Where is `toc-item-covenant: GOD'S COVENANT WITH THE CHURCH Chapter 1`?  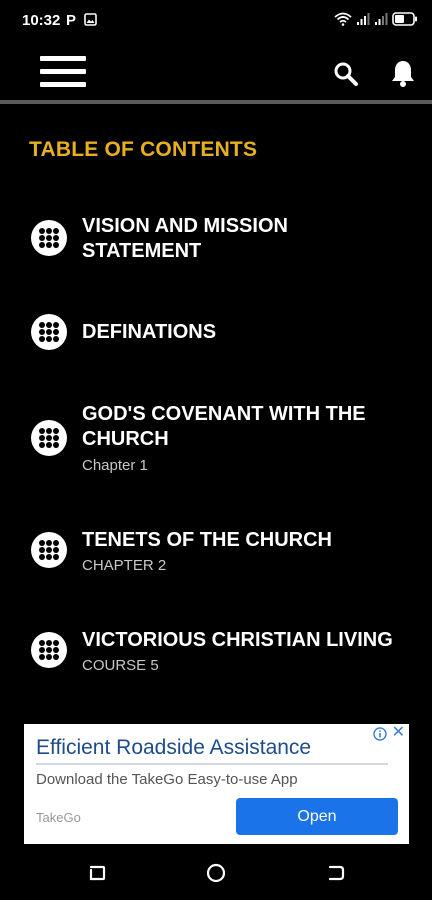 toc-item-covenant: GOD'S COVENANT WITH THE CHURCH Chapter 1 is located at coordinates (216, 440).